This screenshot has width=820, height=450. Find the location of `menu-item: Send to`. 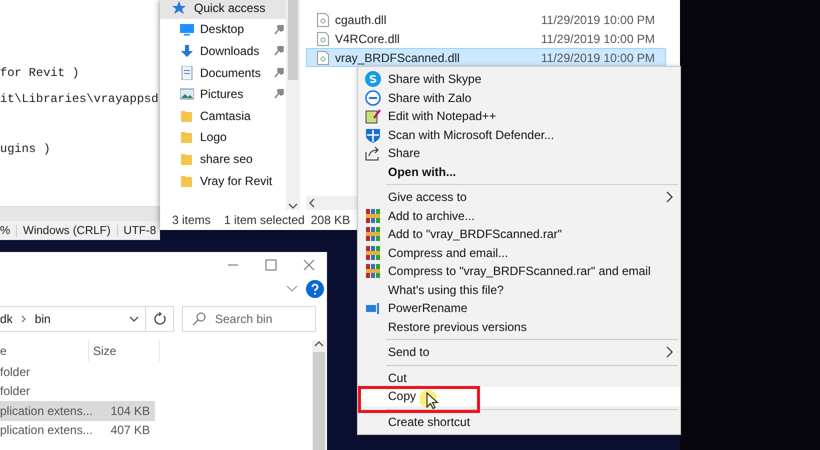

menu-item: Send to is located at coordinates (519, 352).